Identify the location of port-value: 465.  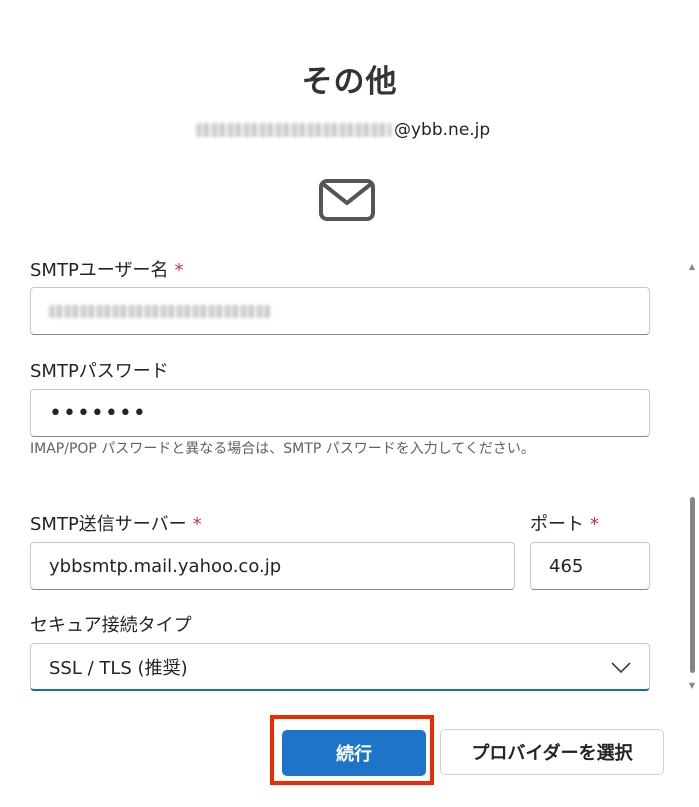
(566, 566).